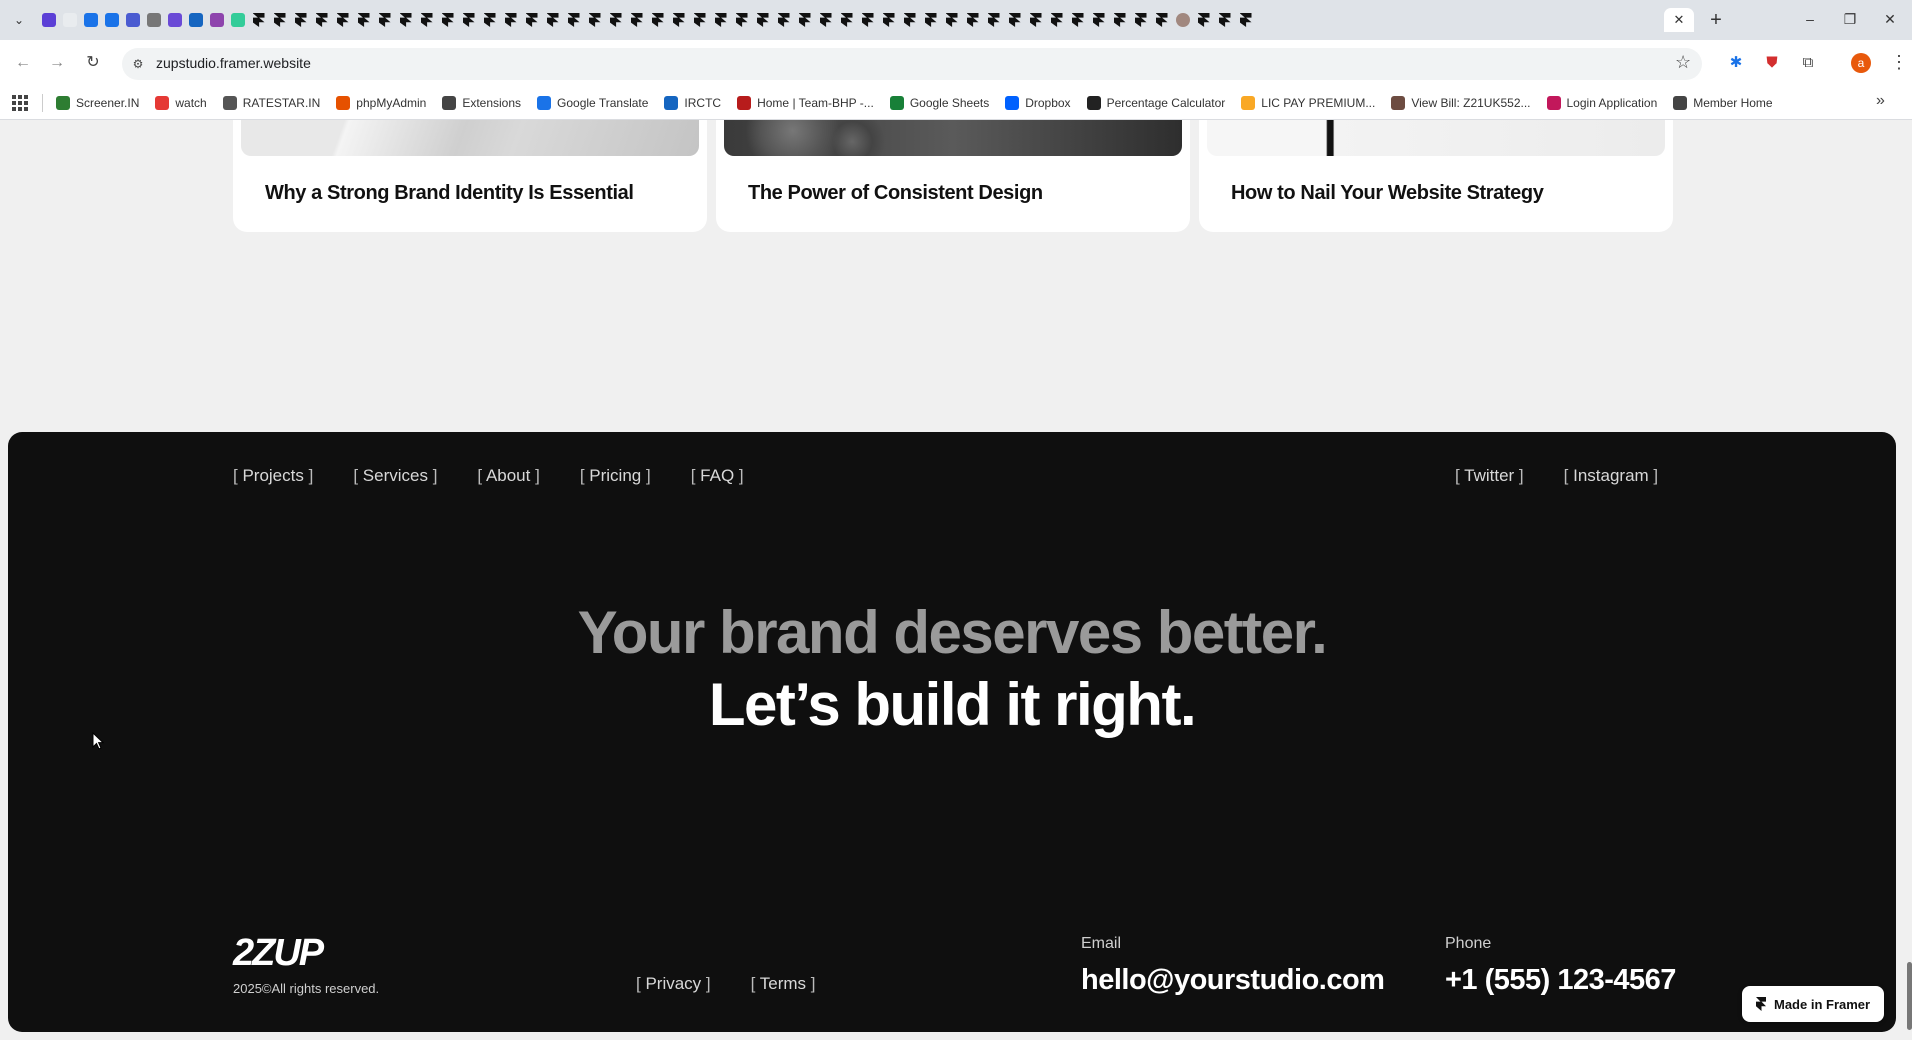  What do you see at coordinates (1808, 63) in the screenshot?
I see `extensions-puzzle-icon: ⧉` at bounding box center [1808, 63].